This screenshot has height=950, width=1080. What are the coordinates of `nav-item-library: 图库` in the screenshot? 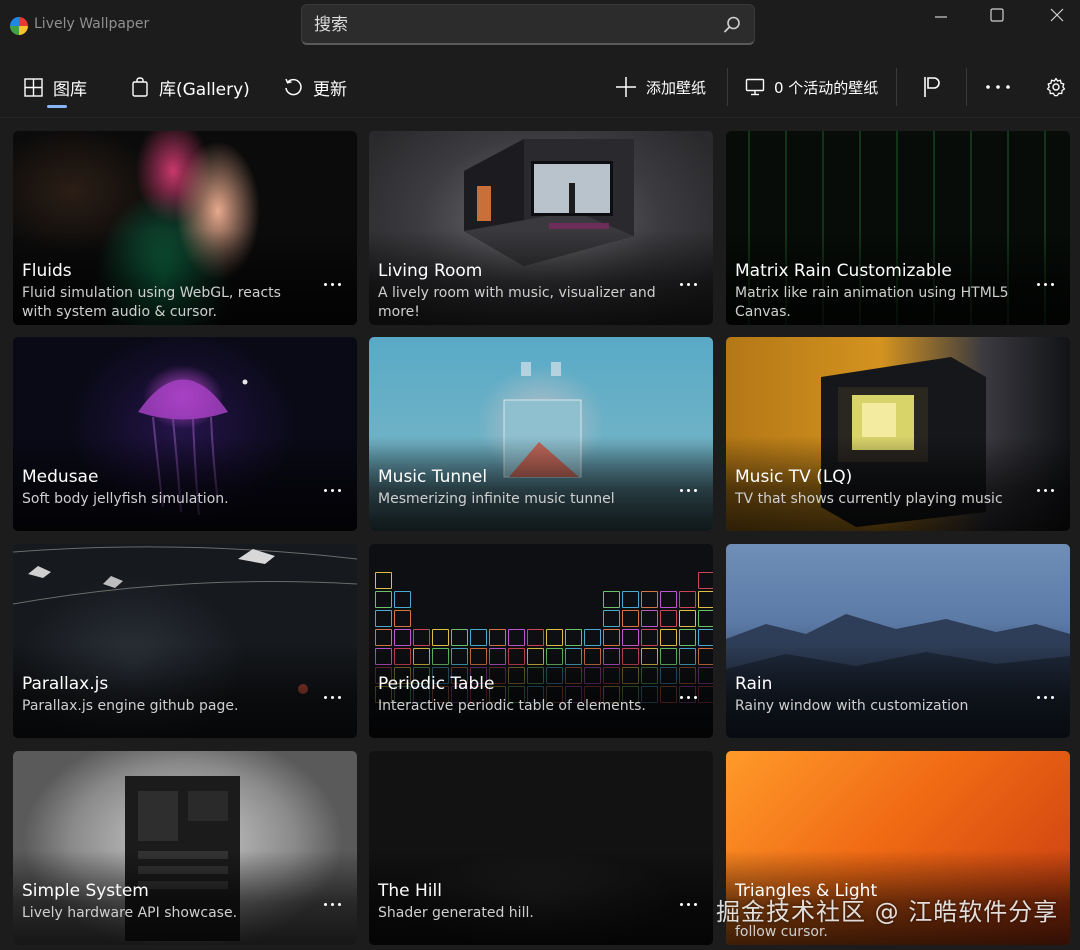 It's located at (55, 87).